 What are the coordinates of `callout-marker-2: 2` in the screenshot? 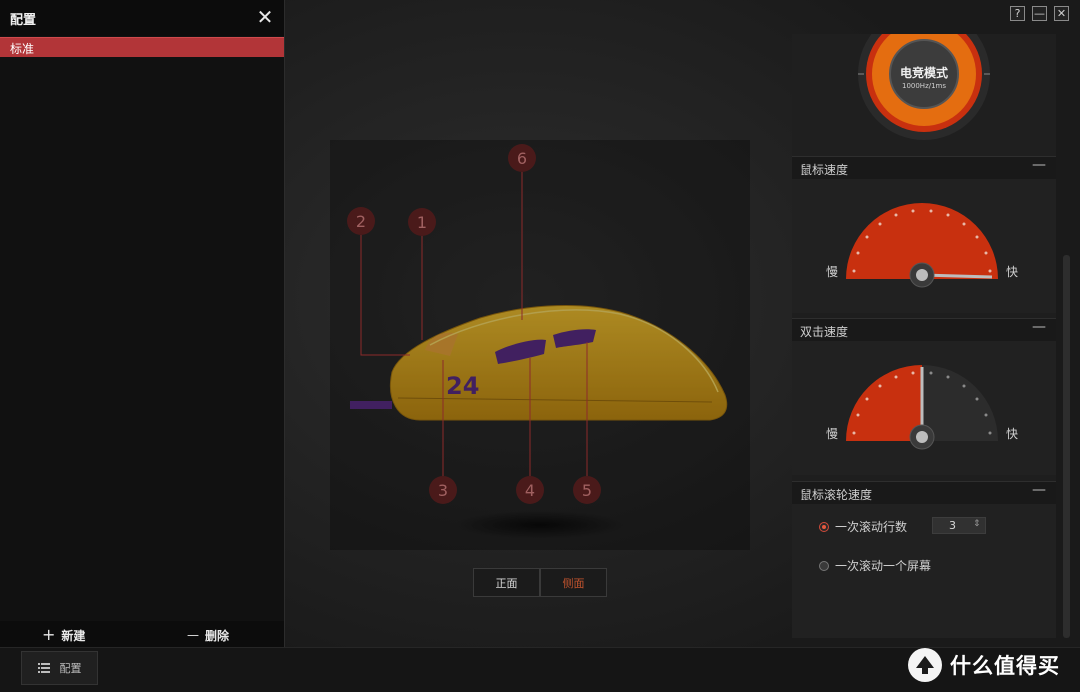 It's located at (361, 221).